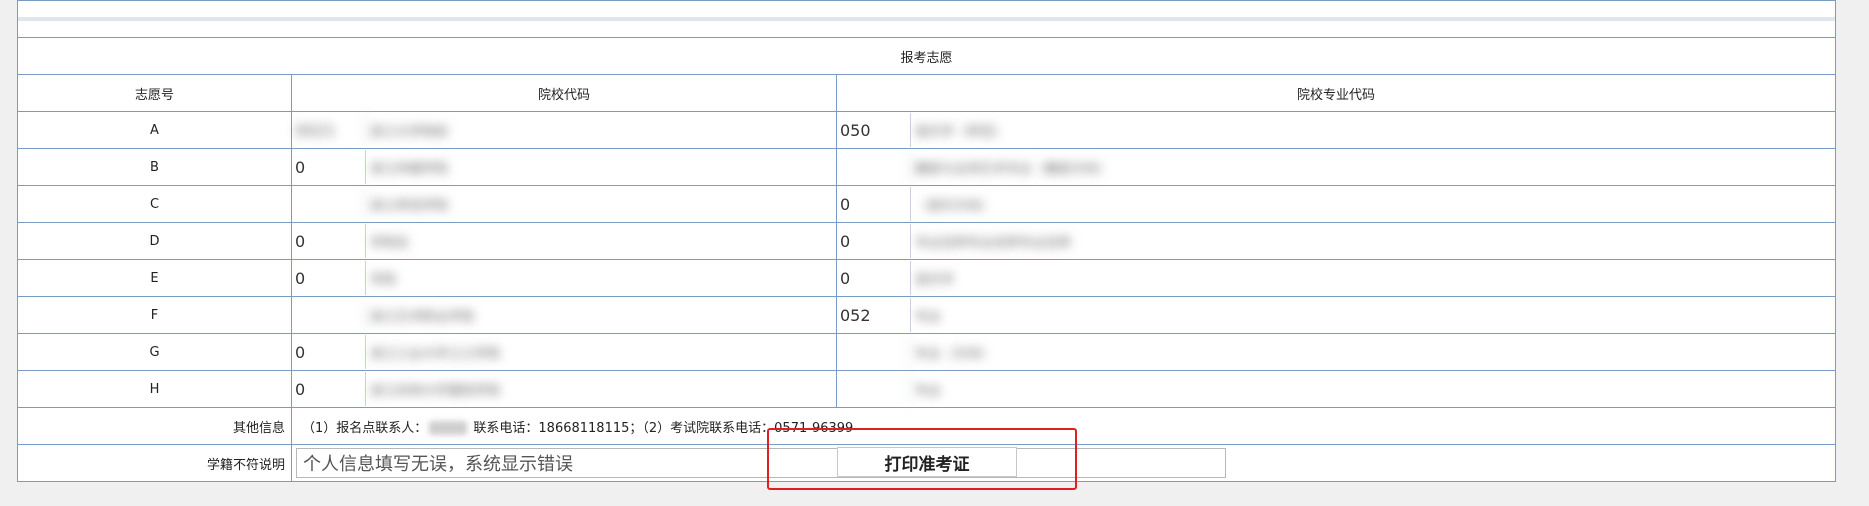  I want to click on school-field: 浙江艺术职业学院, so click(564, 315).